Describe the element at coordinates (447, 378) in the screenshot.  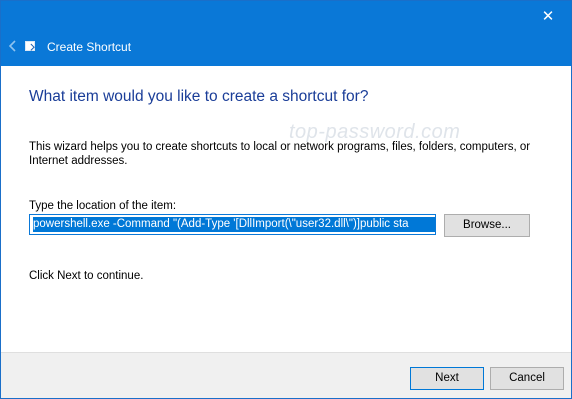
I see `next-button: Next` at that location.